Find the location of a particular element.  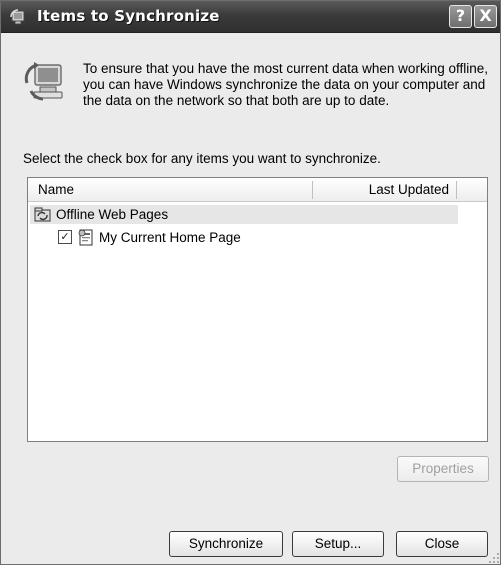

column-header-last-updated: Last Updated is located at coordinates (385, 189).